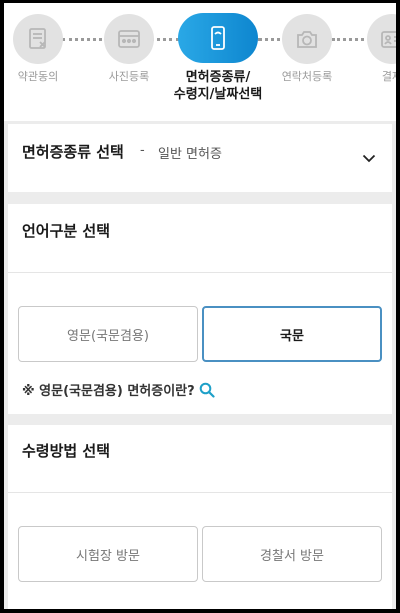  Describe the element at coordinates (38, 39) in the screenshot. I see `document-icon` at that location.